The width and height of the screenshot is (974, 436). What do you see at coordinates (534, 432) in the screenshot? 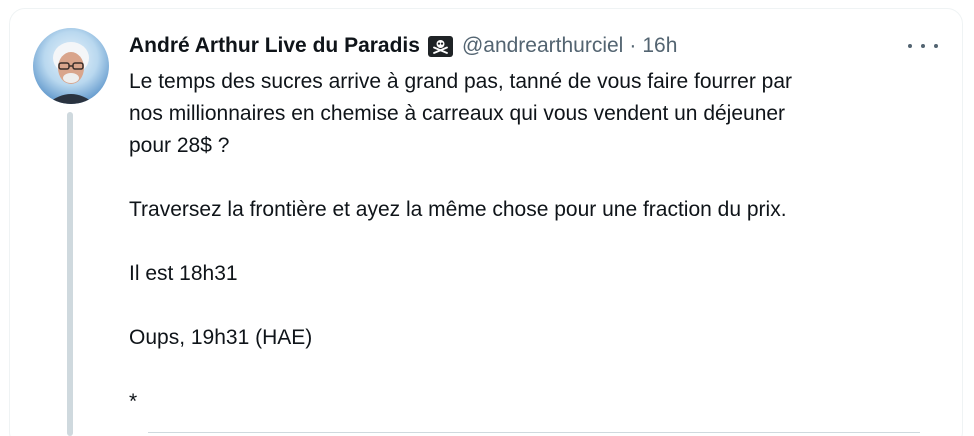
I see `embedded-card-top-border` at bounding box center [534, 432].